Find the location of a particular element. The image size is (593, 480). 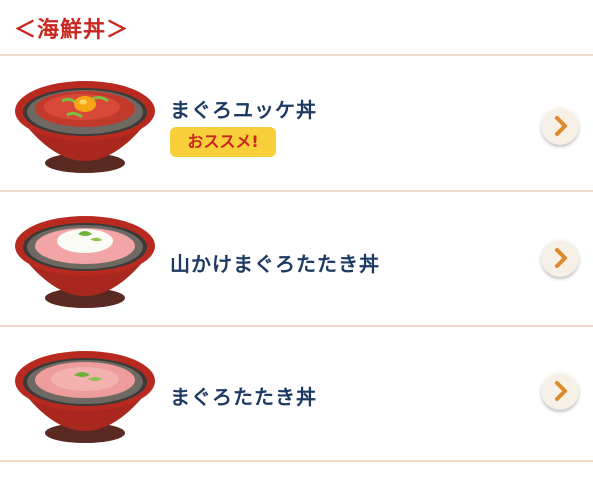

menu-item-name: まぐろユッケ丼 is located at coordinates (243, 110).